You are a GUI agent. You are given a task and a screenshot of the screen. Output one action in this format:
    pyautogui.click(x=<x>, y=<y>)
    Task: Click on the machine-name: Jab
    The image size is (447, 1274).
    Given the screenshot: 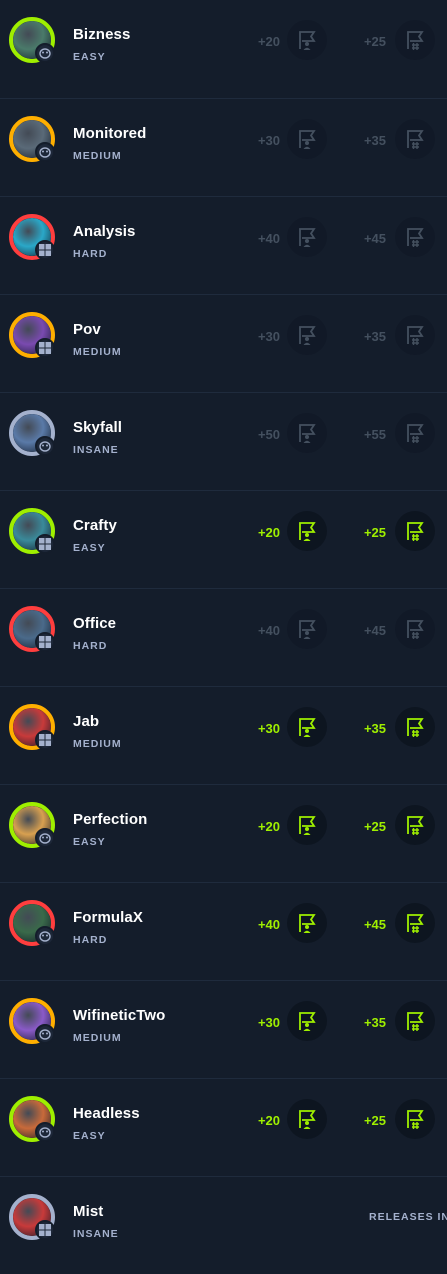 What is the action you would take?
    pyautogui.click(x=86, y=721)
    